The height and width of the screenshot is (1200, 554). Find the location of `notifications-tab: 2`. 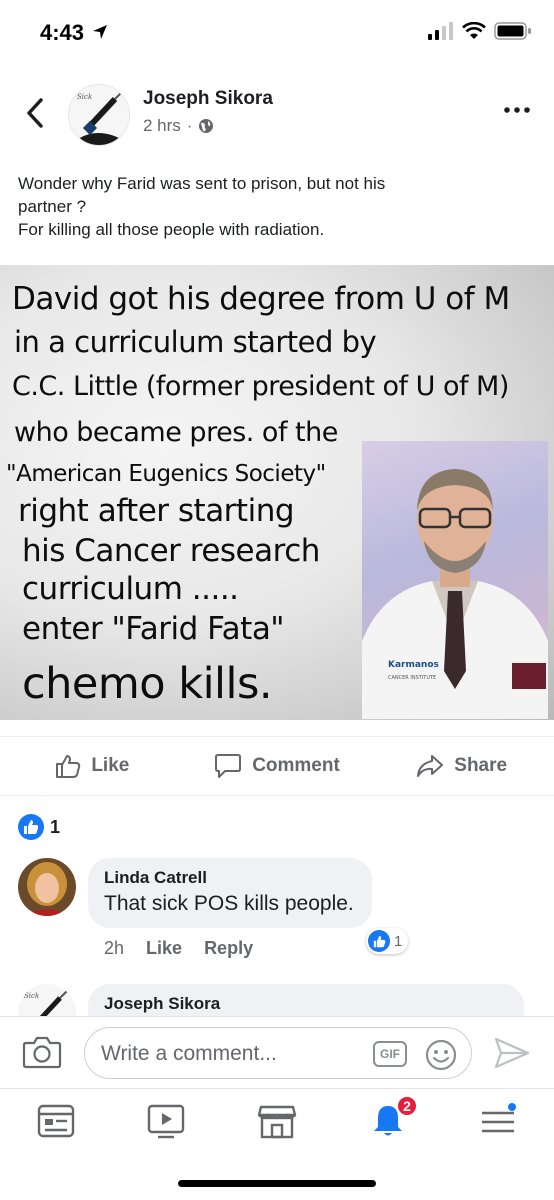

notifications-tab: 2 is located at coordinates (393, 1117).